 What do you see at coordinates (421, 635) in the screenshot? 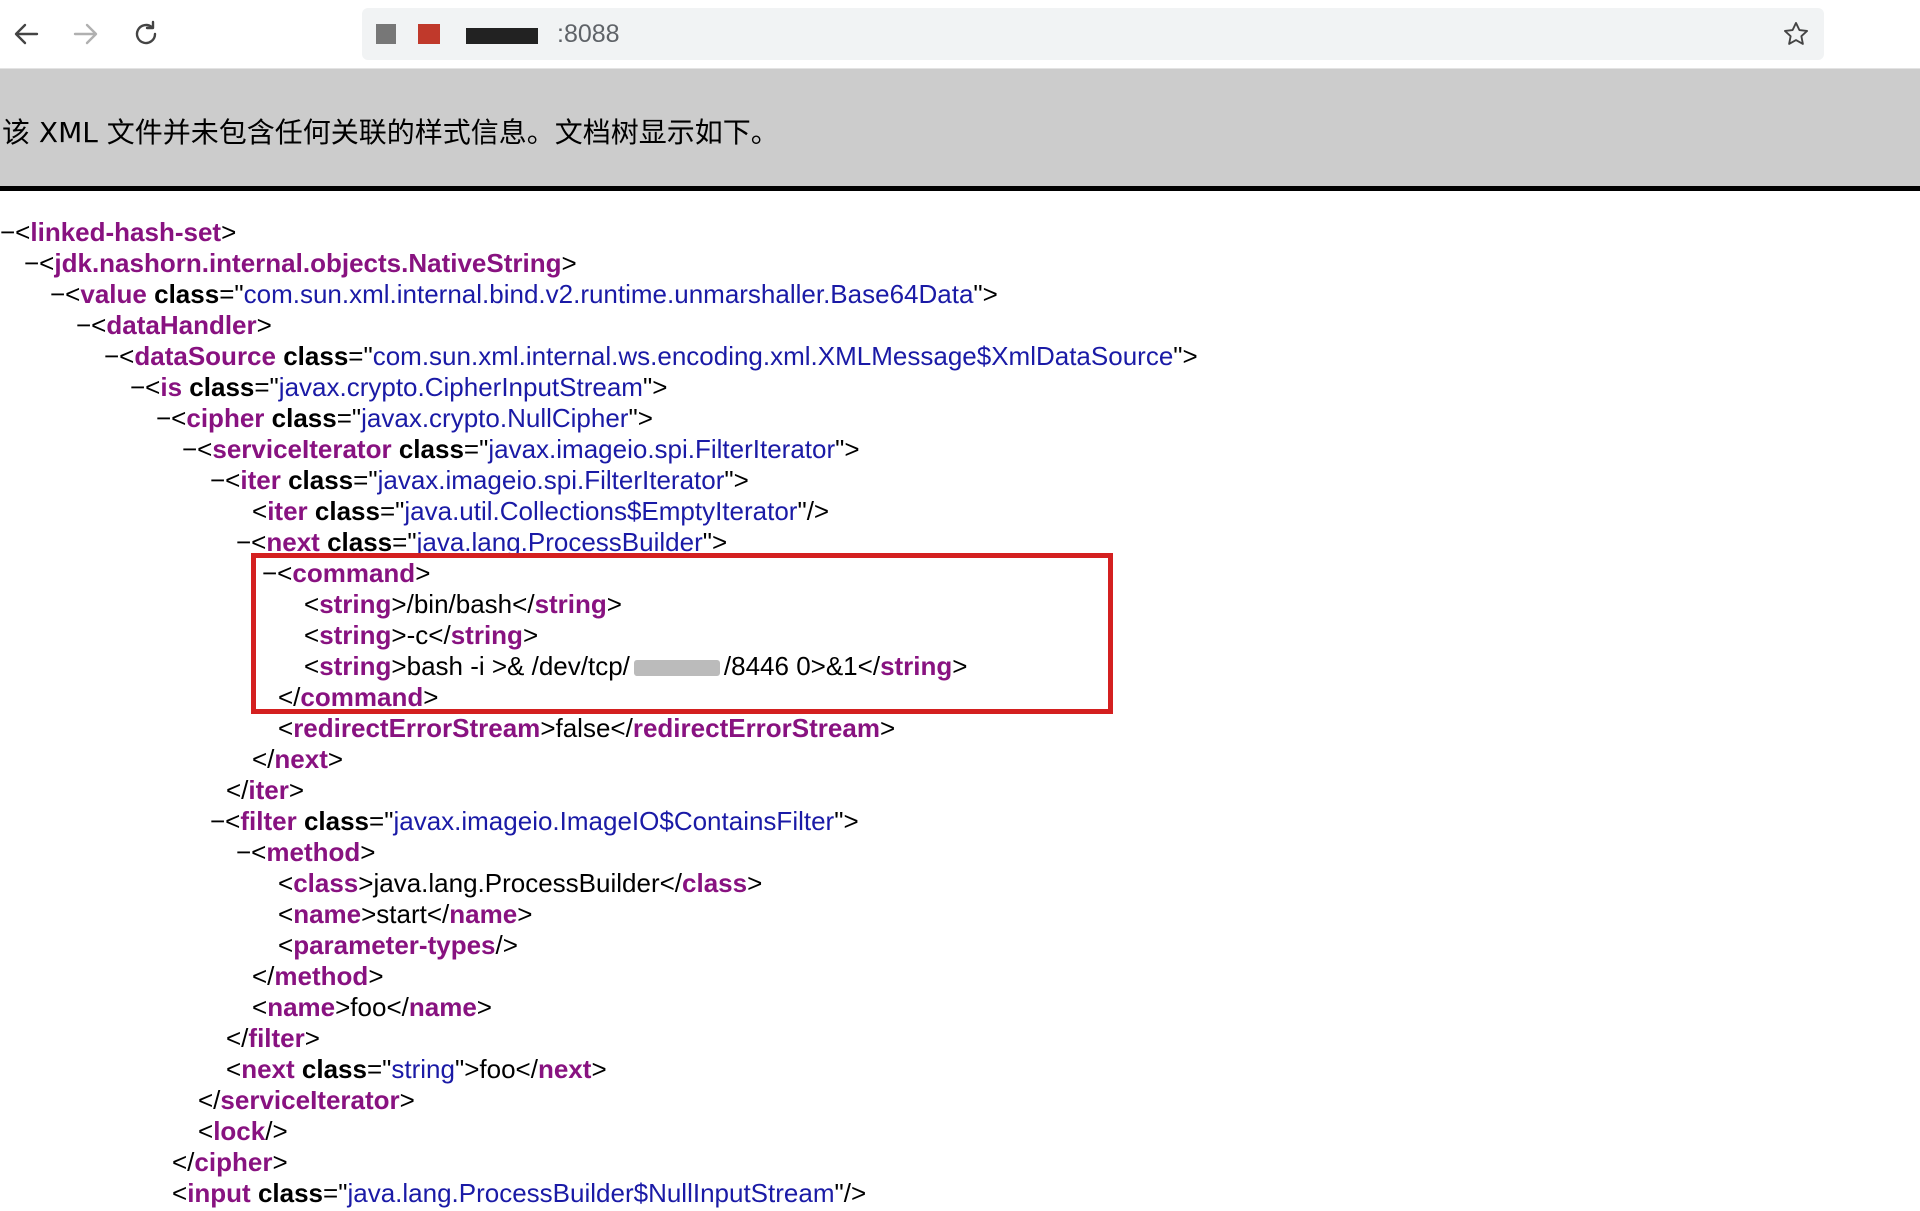
I see `xml-line: <string>-c</string>` at bounding box center [421, 635].